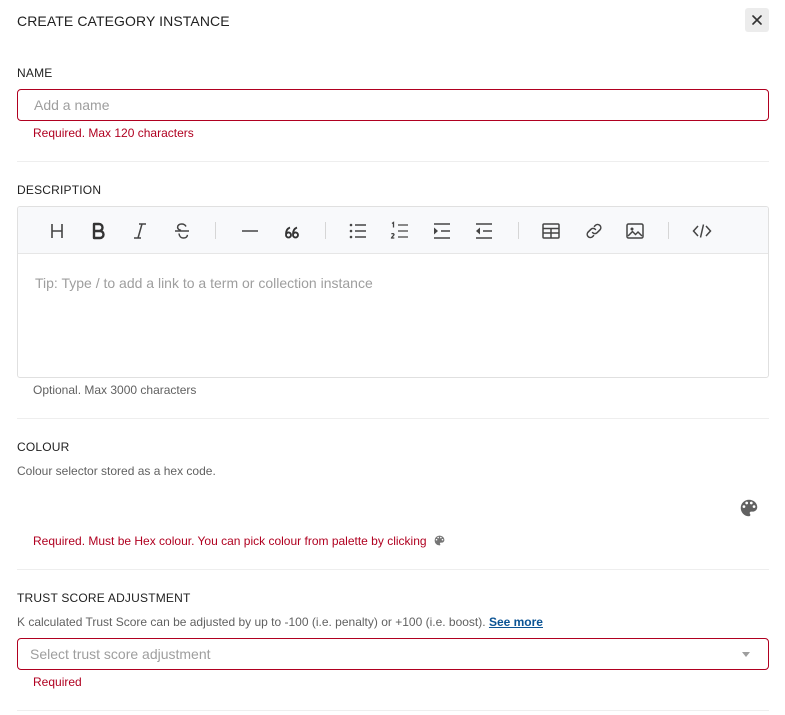 Image resolution: width=785 pixels, height=715 pixels. I want to click on indent-button, so click(442, 231).